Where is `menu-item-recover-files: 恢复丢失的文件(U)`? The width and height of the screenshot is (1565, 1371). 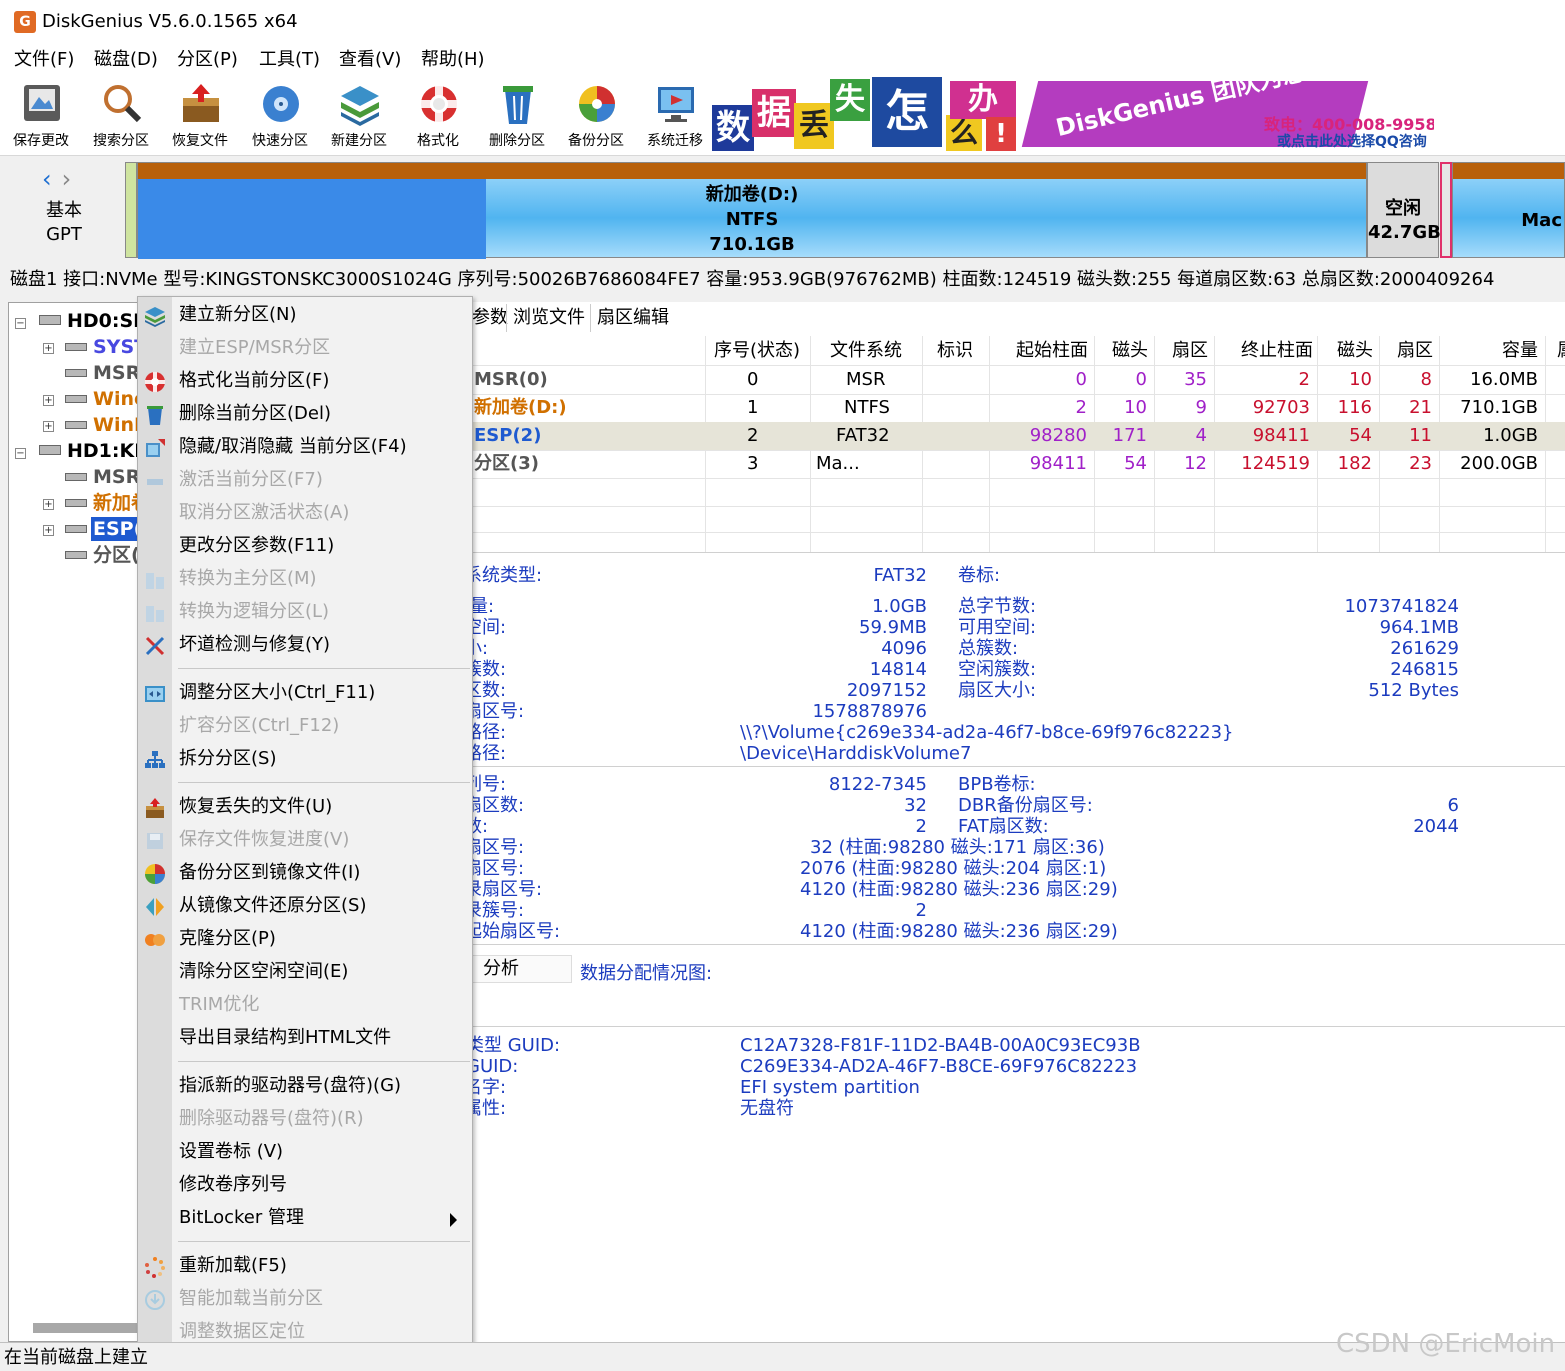 menu-item-recover-files: 恢复丢失的文件(U) is located at coordinates (305, 807).